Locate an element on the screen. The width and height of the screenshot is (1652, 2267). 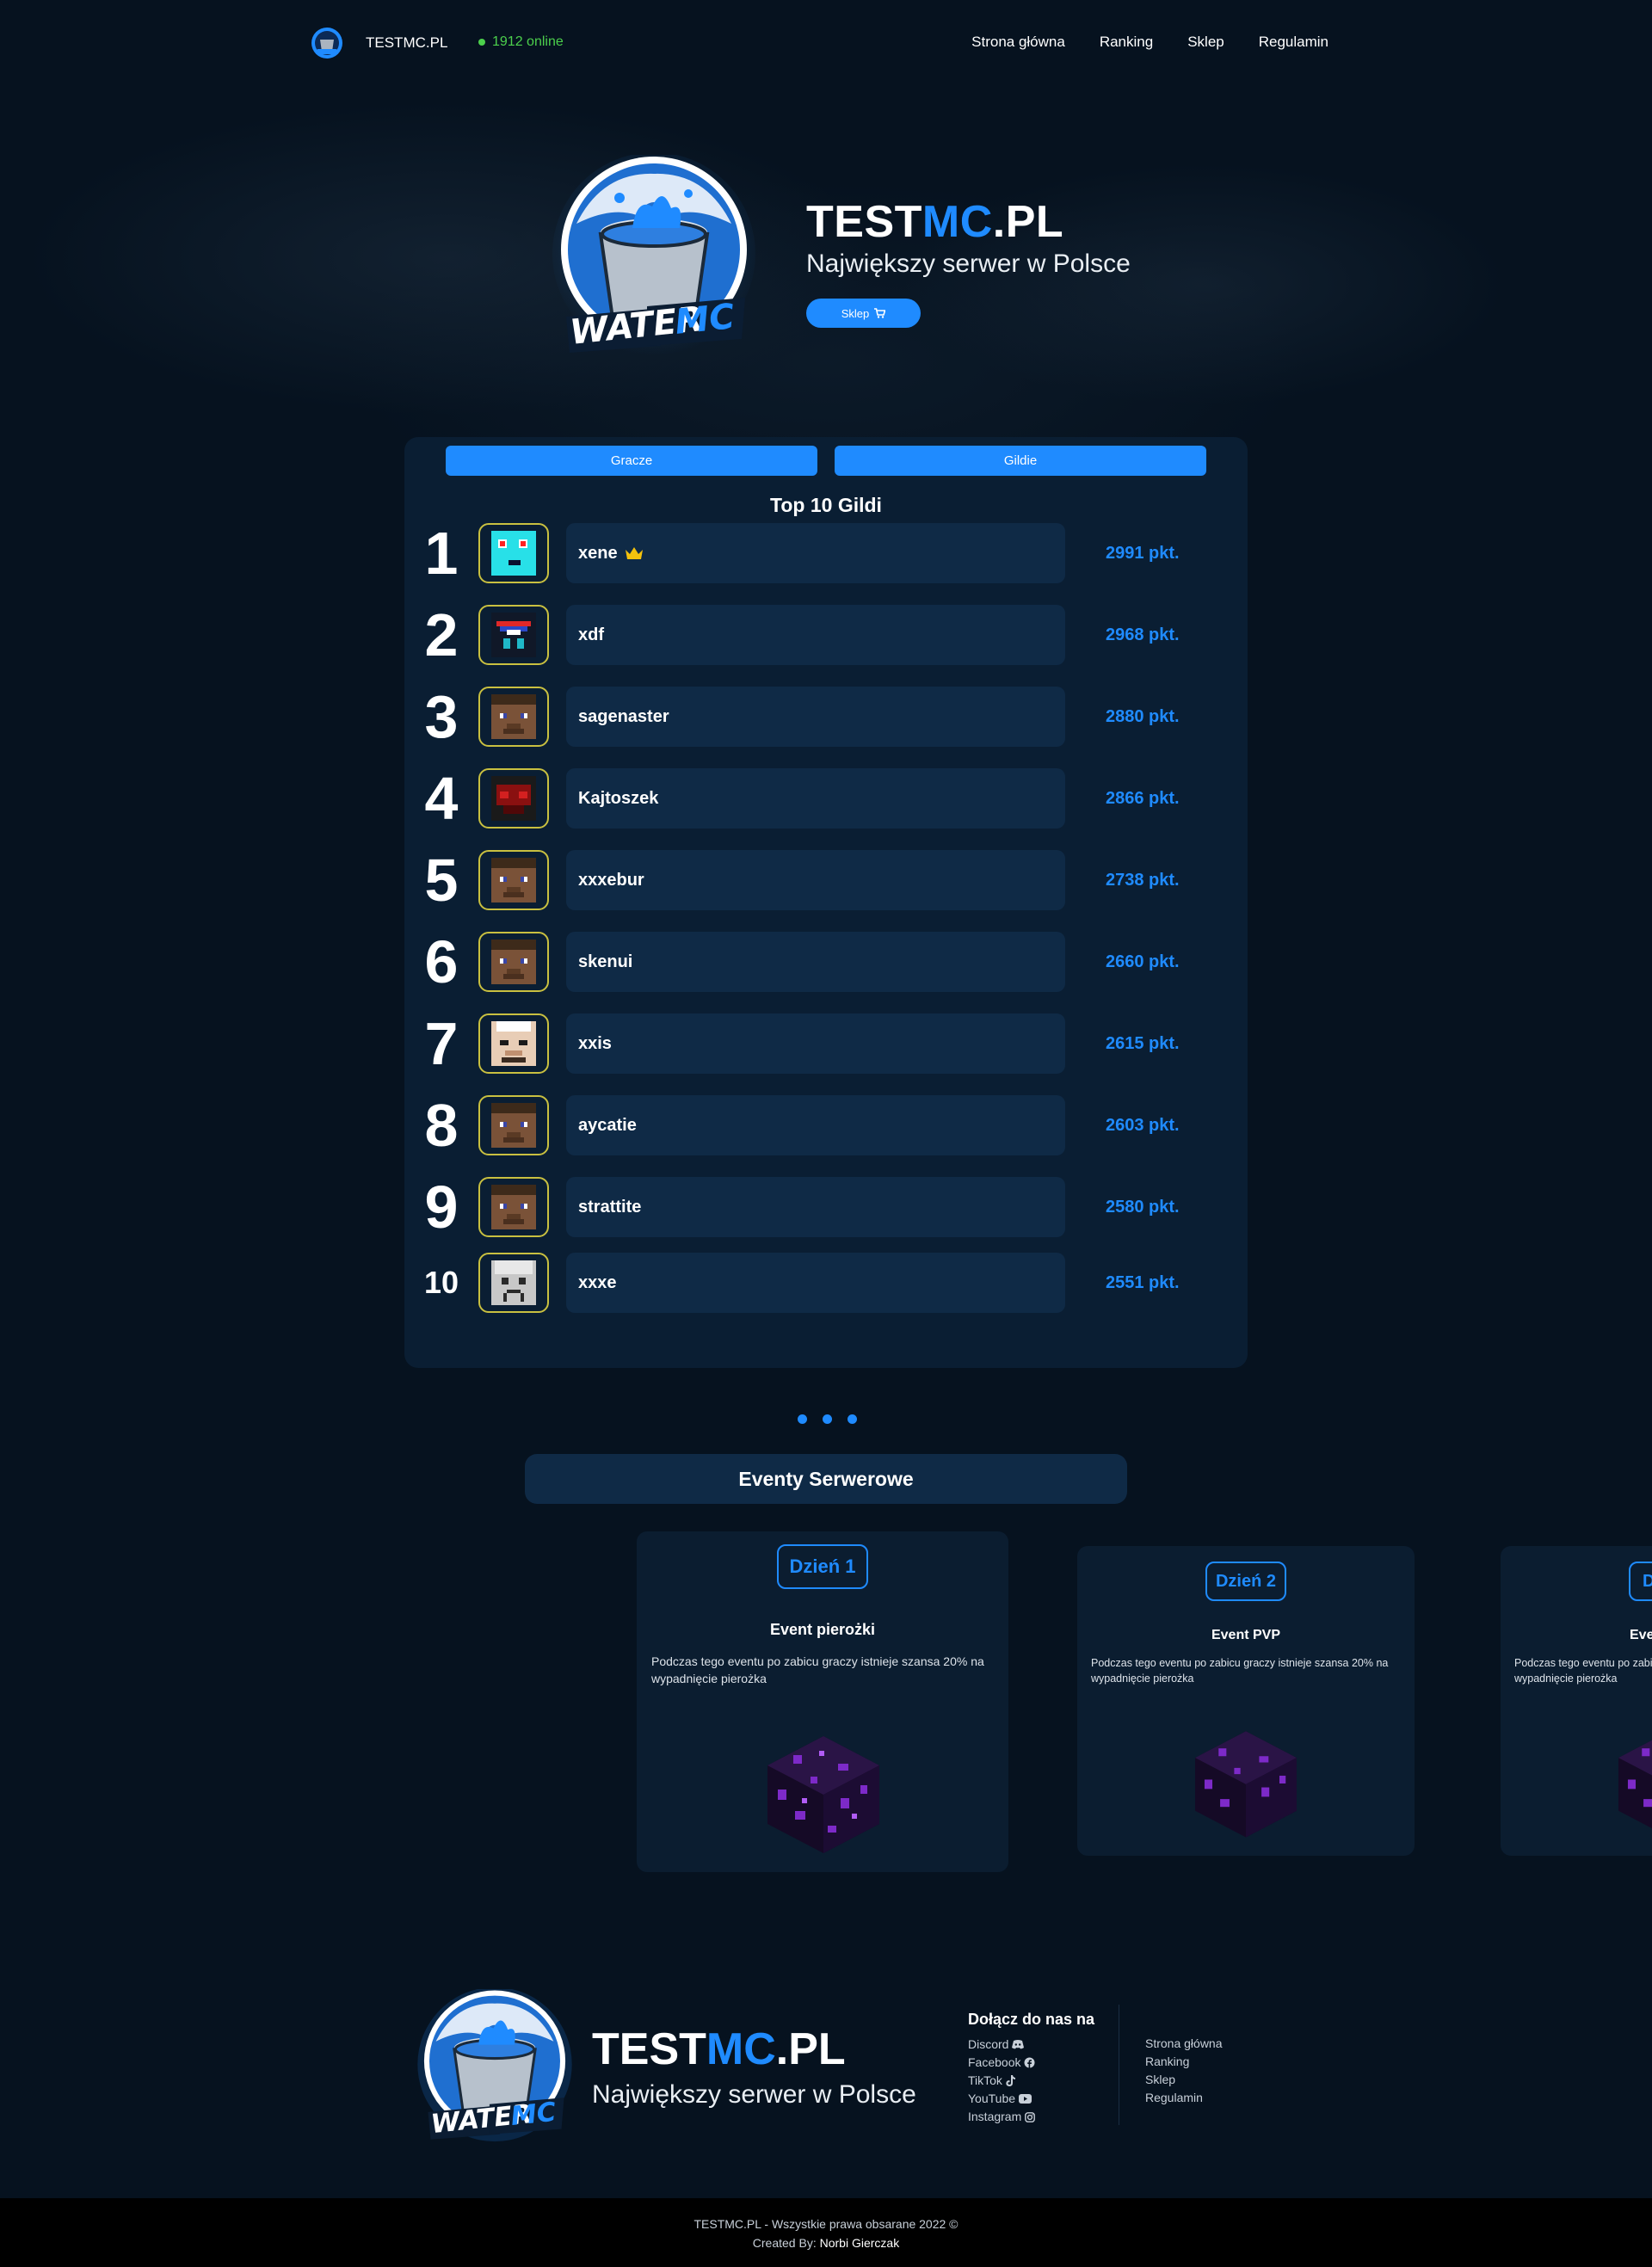
tab-players: Gracze is located at coordinates (631, 461).